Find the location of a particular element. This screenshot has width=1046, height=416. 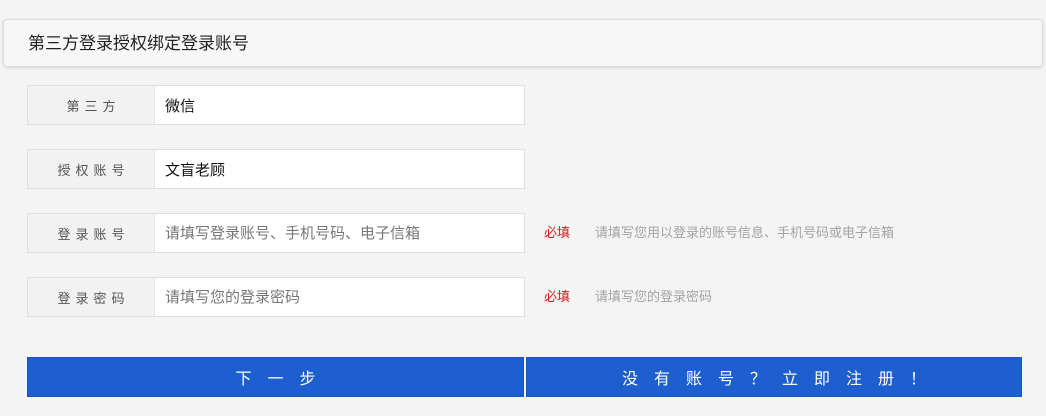

login-password-required-tag: 必填 is located at coordinates (557, 297).